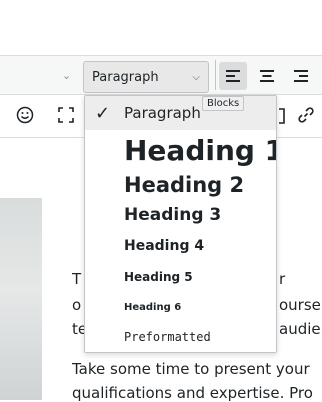  Describe the element at coordinates (162, 113) in the screenshot. I see `dropdown-item-label: Paragraph` at that location.